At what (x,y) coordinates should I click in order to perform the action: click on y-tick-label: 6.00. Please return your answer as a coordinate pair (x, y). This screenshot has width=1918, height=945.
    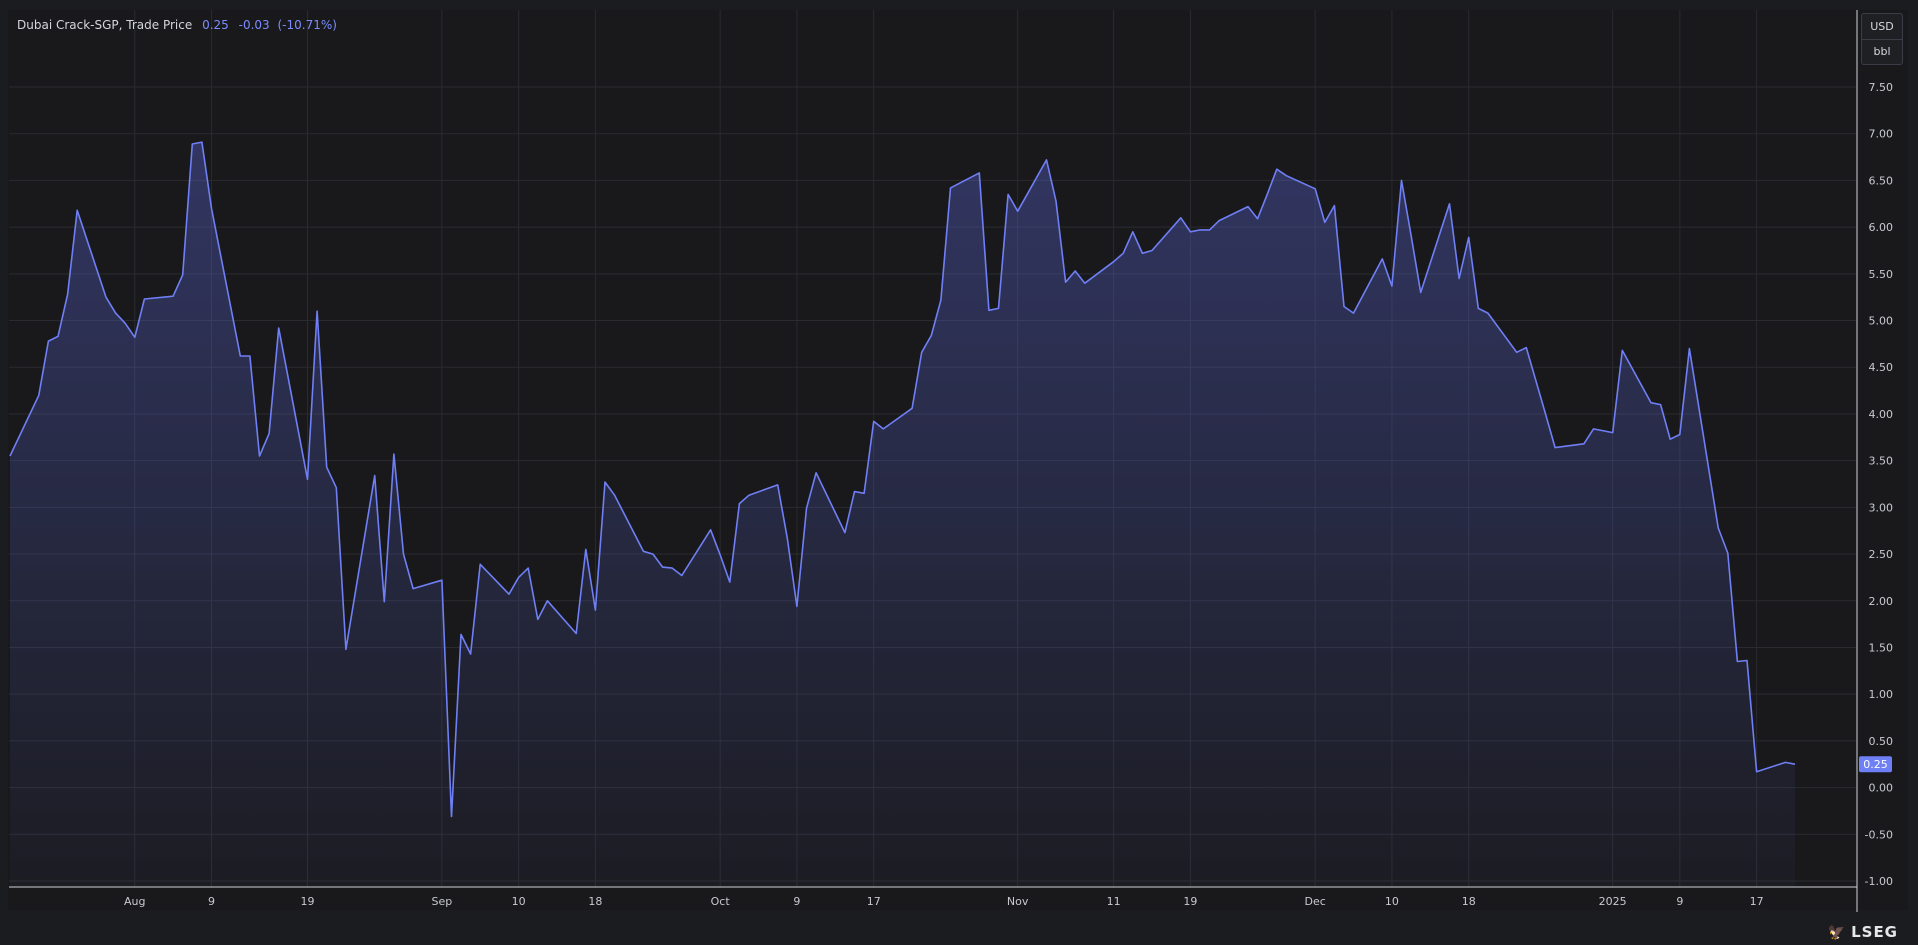
    Looking at the image, I should click on (1881, 227).